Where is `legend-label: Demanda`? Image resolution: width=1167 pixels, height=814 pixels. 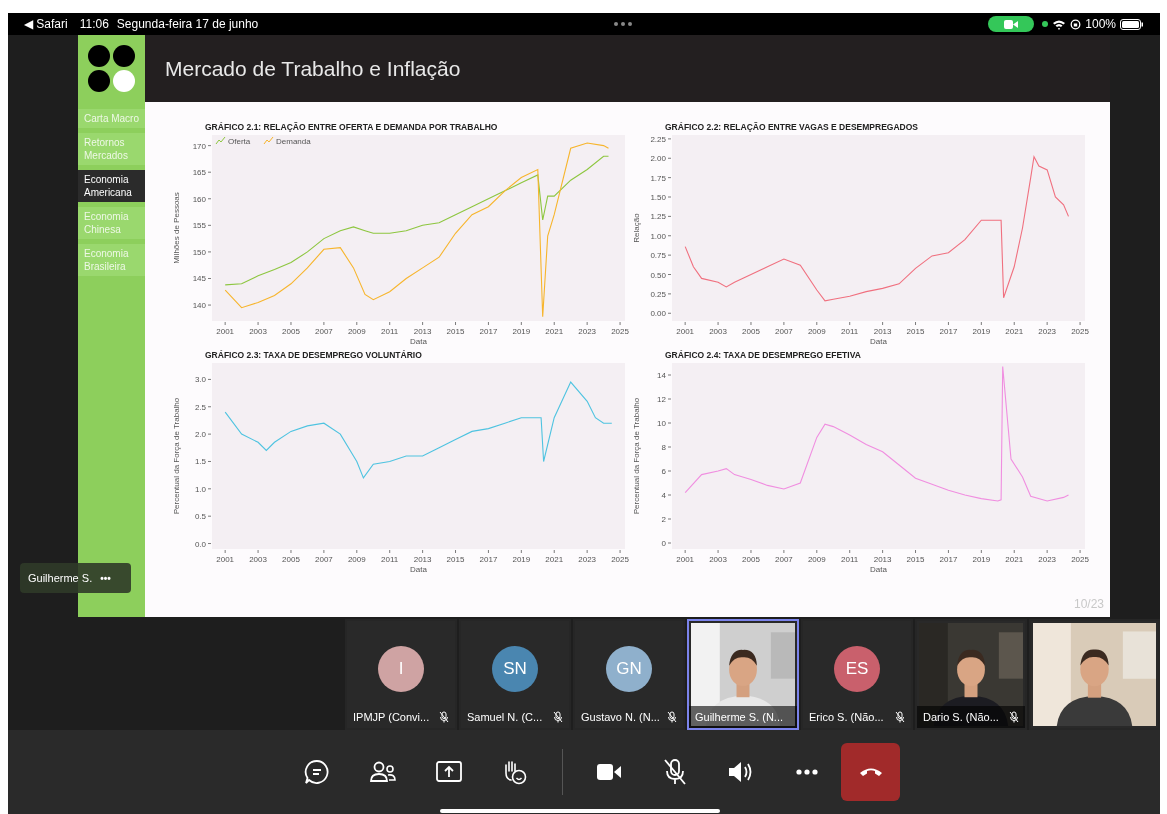 legend-label: Demanda is located at coordinates (293, 141).